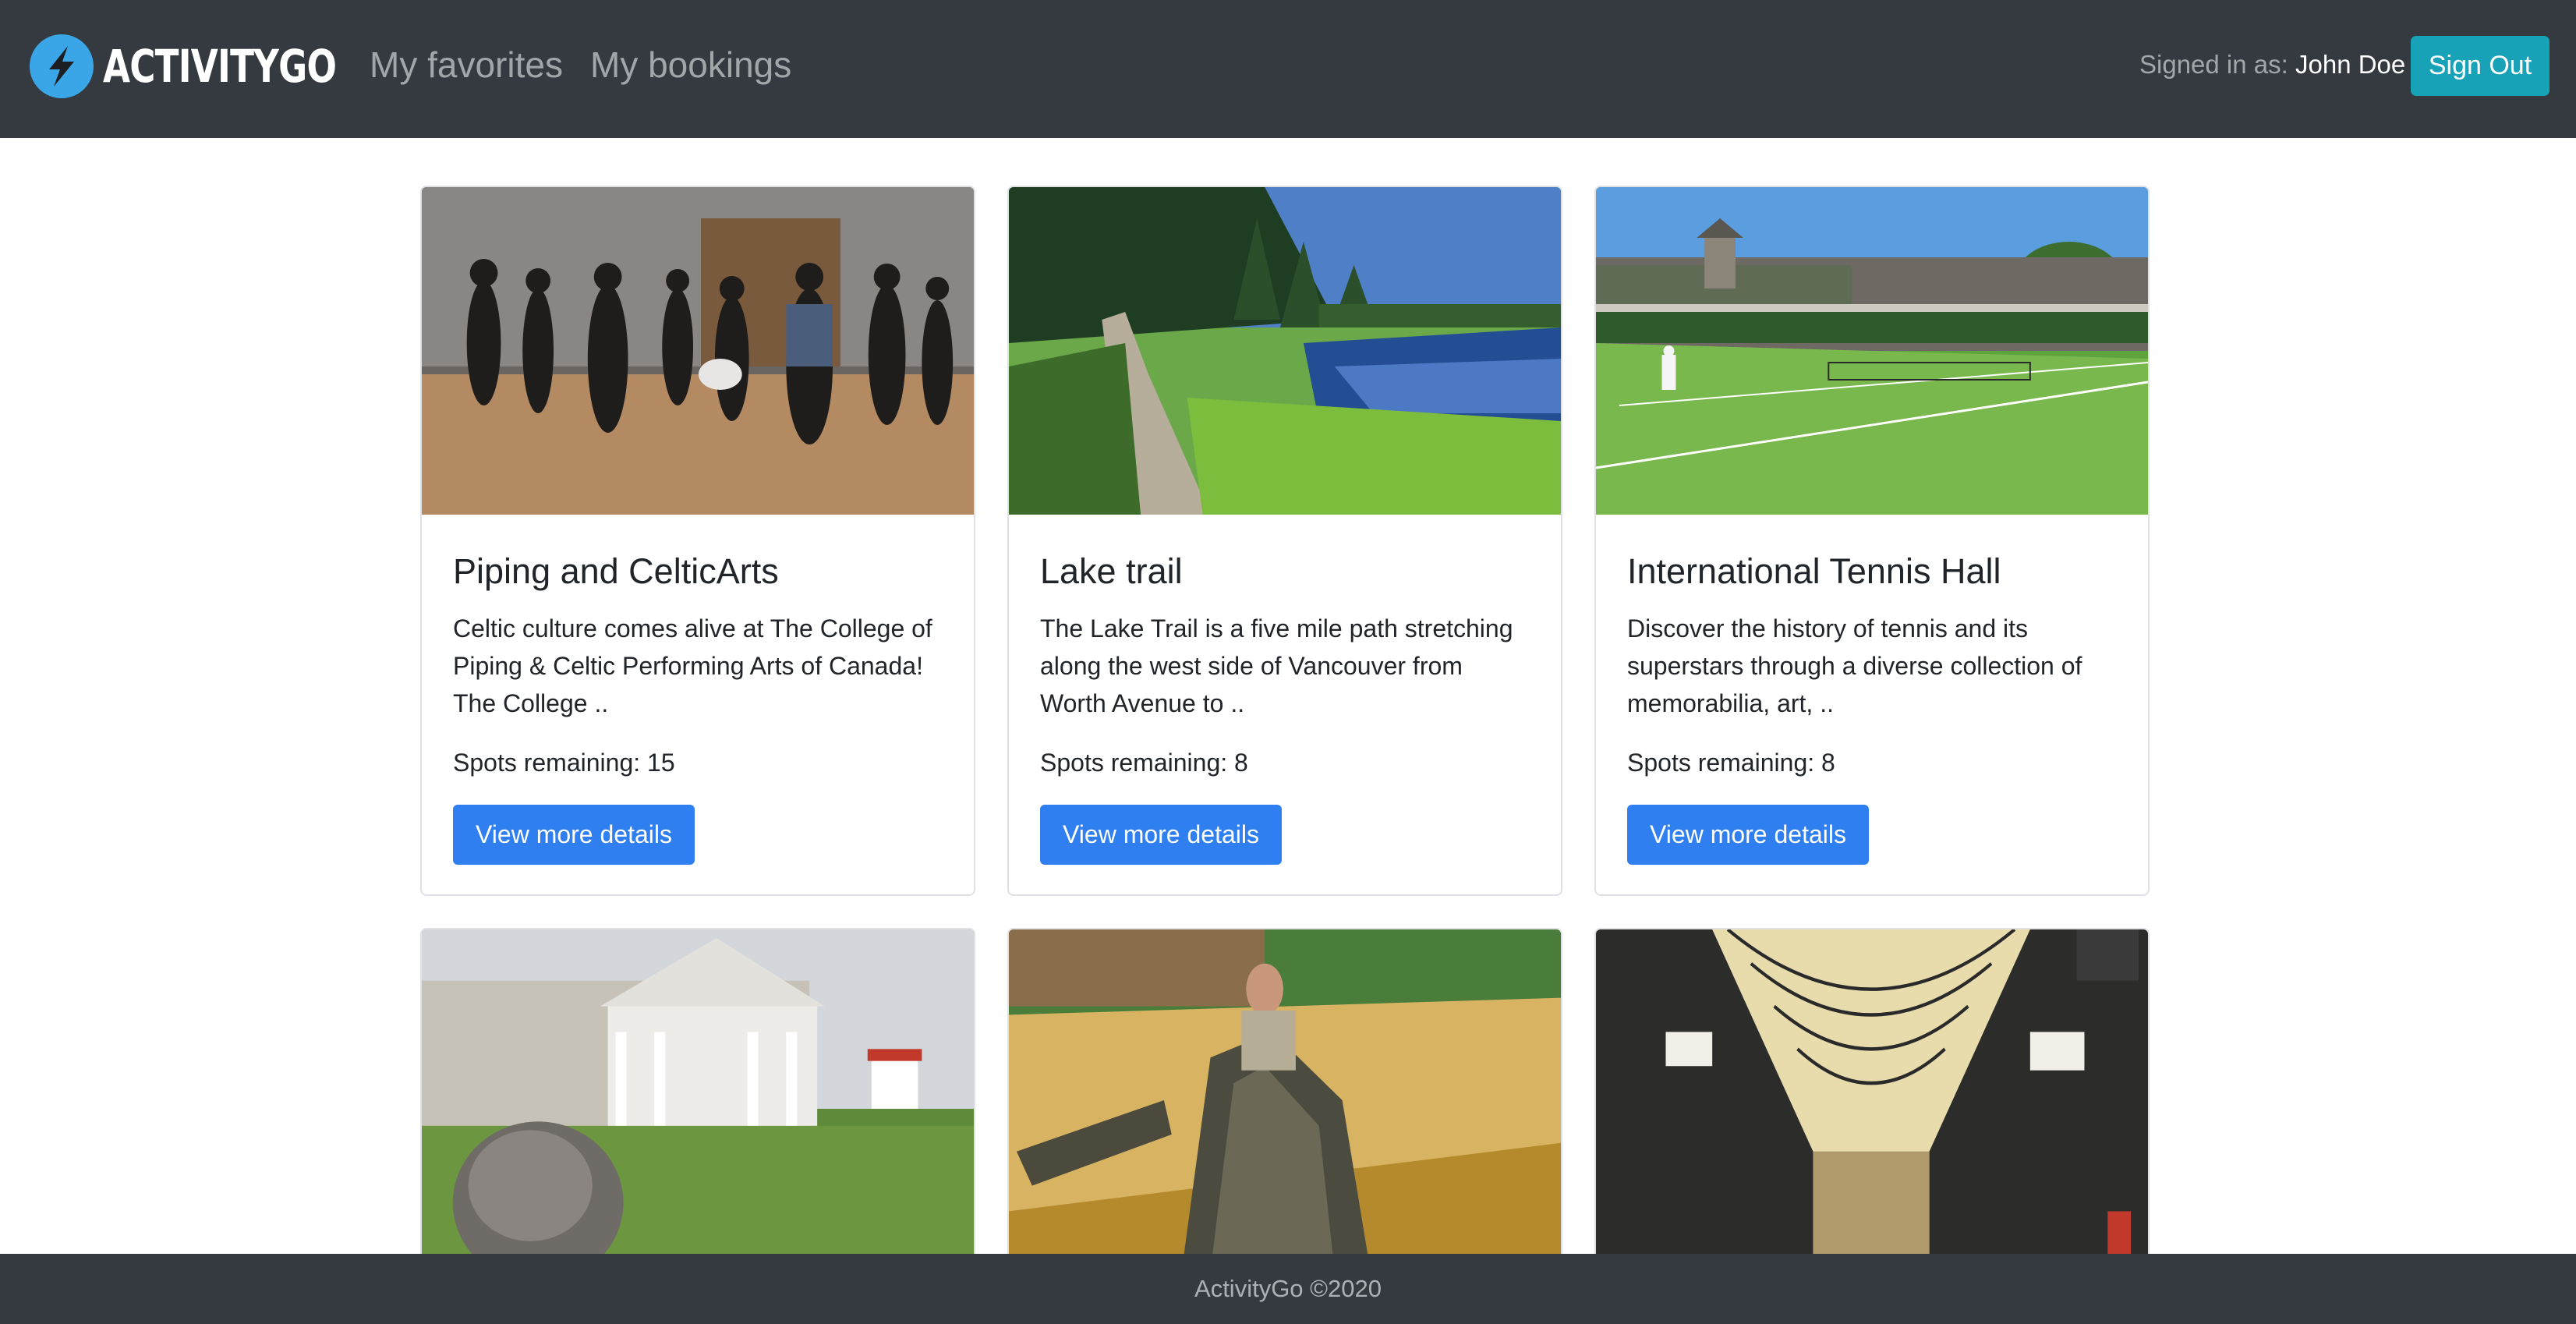 Image resolution: width=2576 pixels, height=1324 pixels. Describe the element at coordinates (62, 66) in the screenshot. I see `lightning-bolt-icon` at that location.